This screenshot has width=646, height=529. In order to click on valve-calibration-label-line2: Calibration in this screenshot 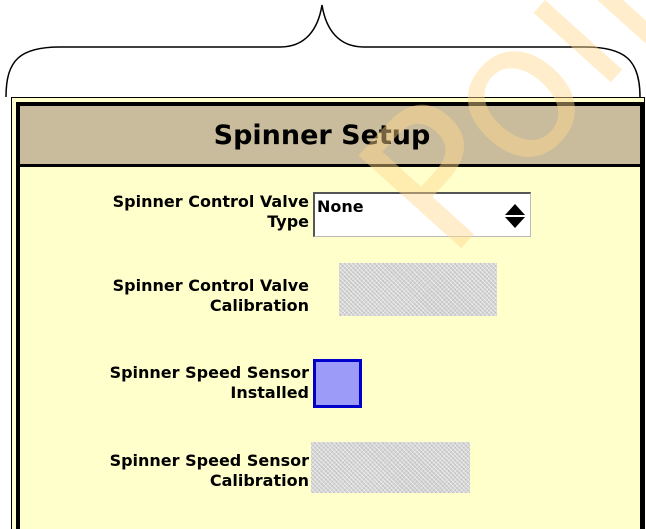, I will do `click(259, 305)`.